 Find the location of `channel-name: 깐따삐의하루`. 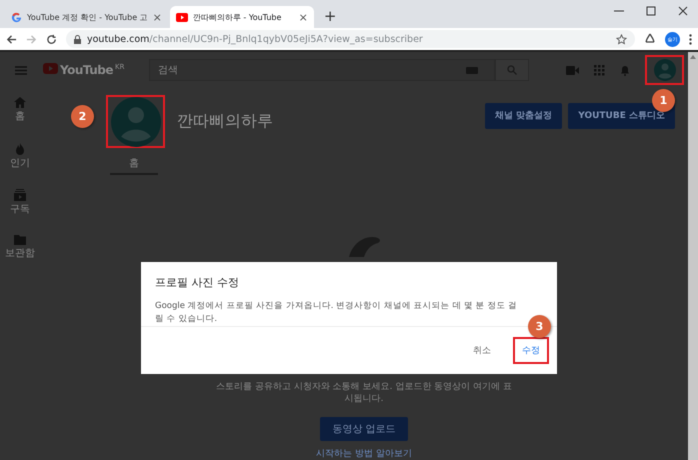

channel-name: 깐따삐의하루 is located at coordinates (225, 121).